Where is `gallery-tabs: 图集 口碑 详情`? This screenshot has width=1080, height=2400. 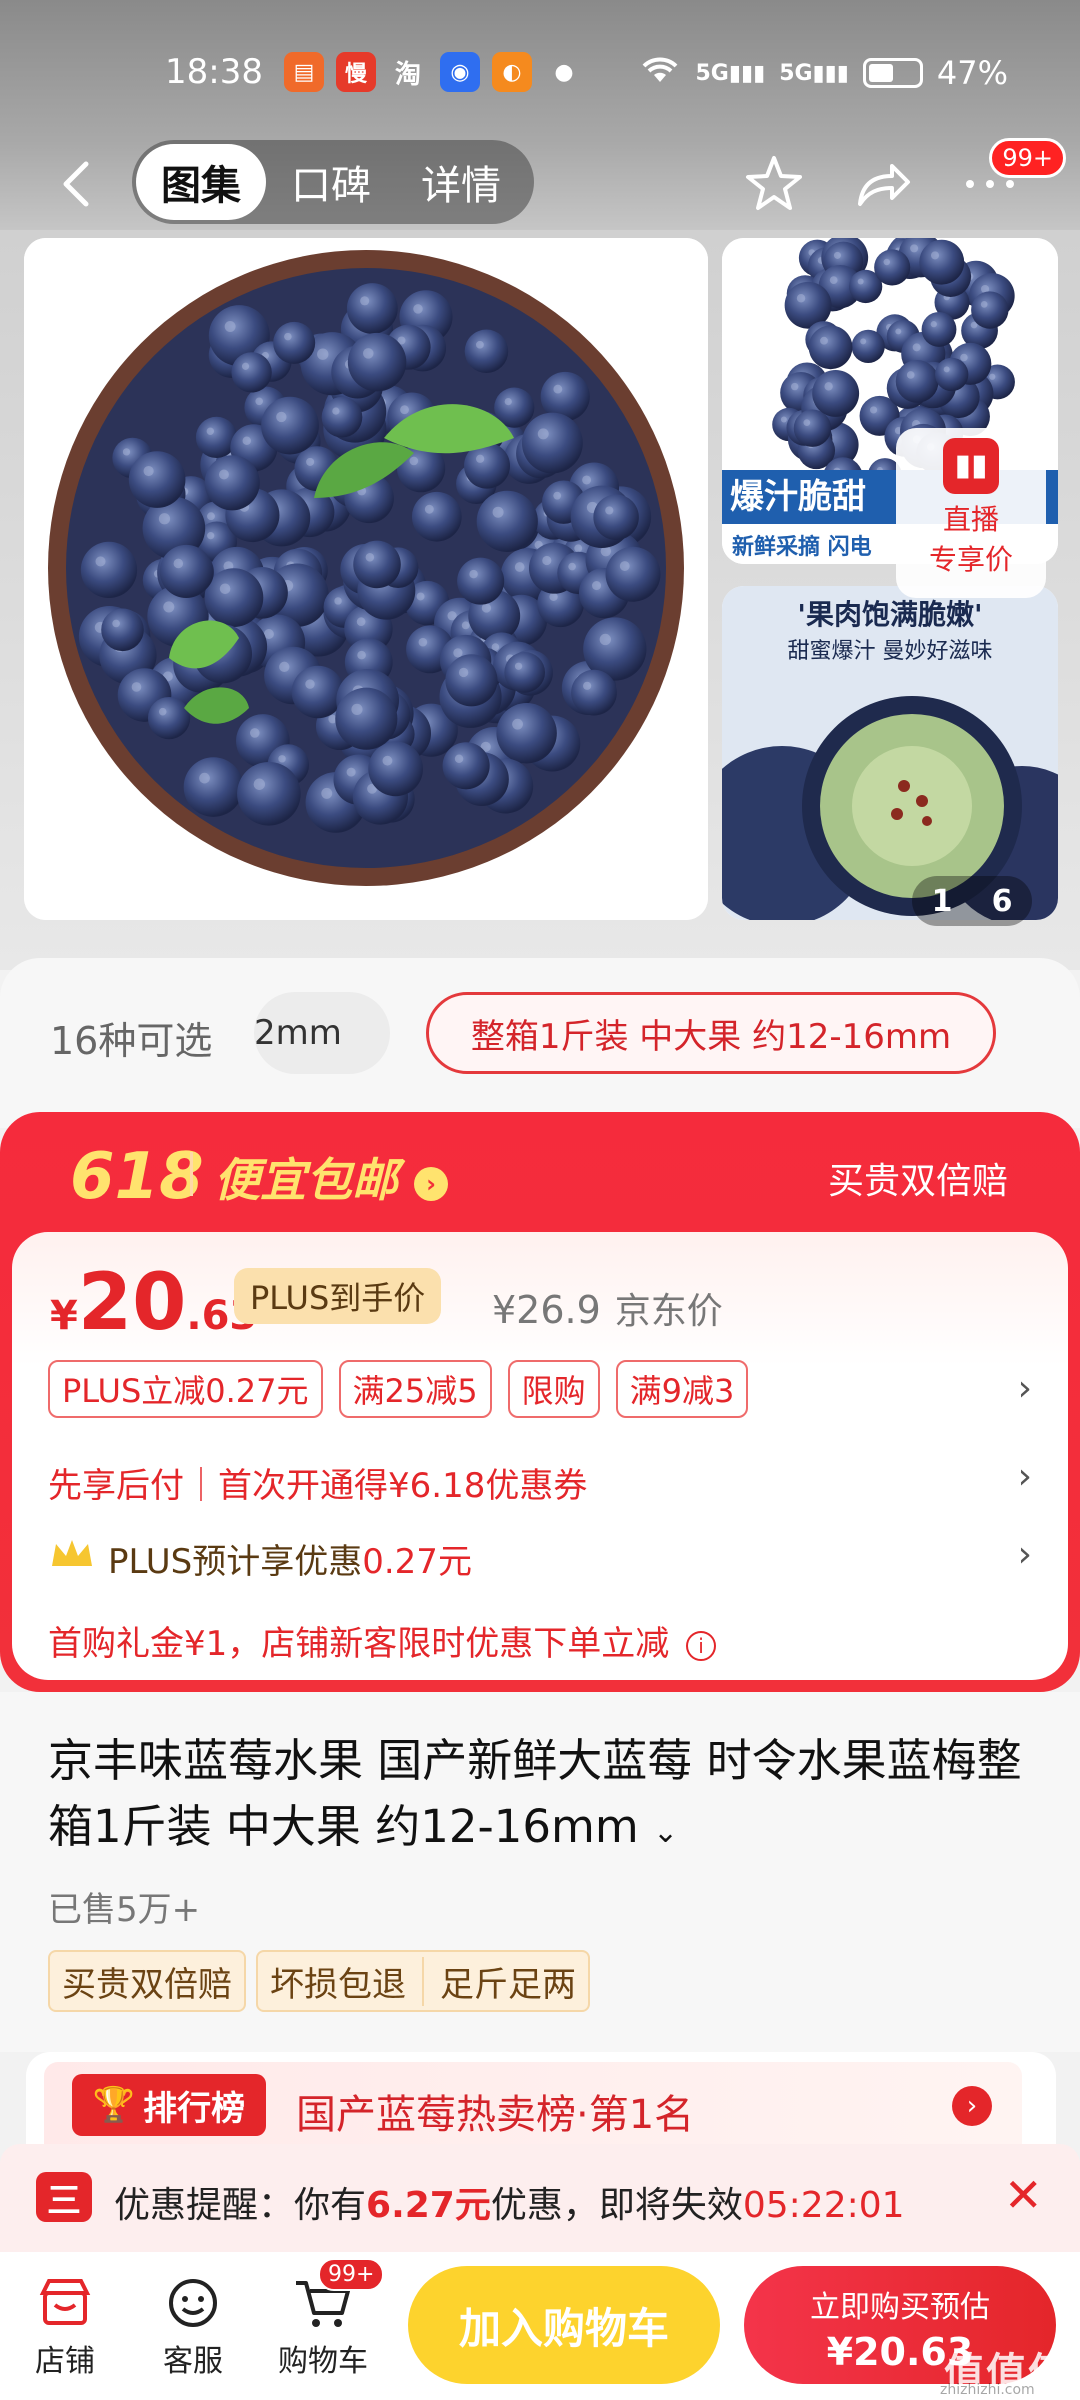
gallery-tabs: 图集 口碑 详情 is located at coordinates (333, 182).